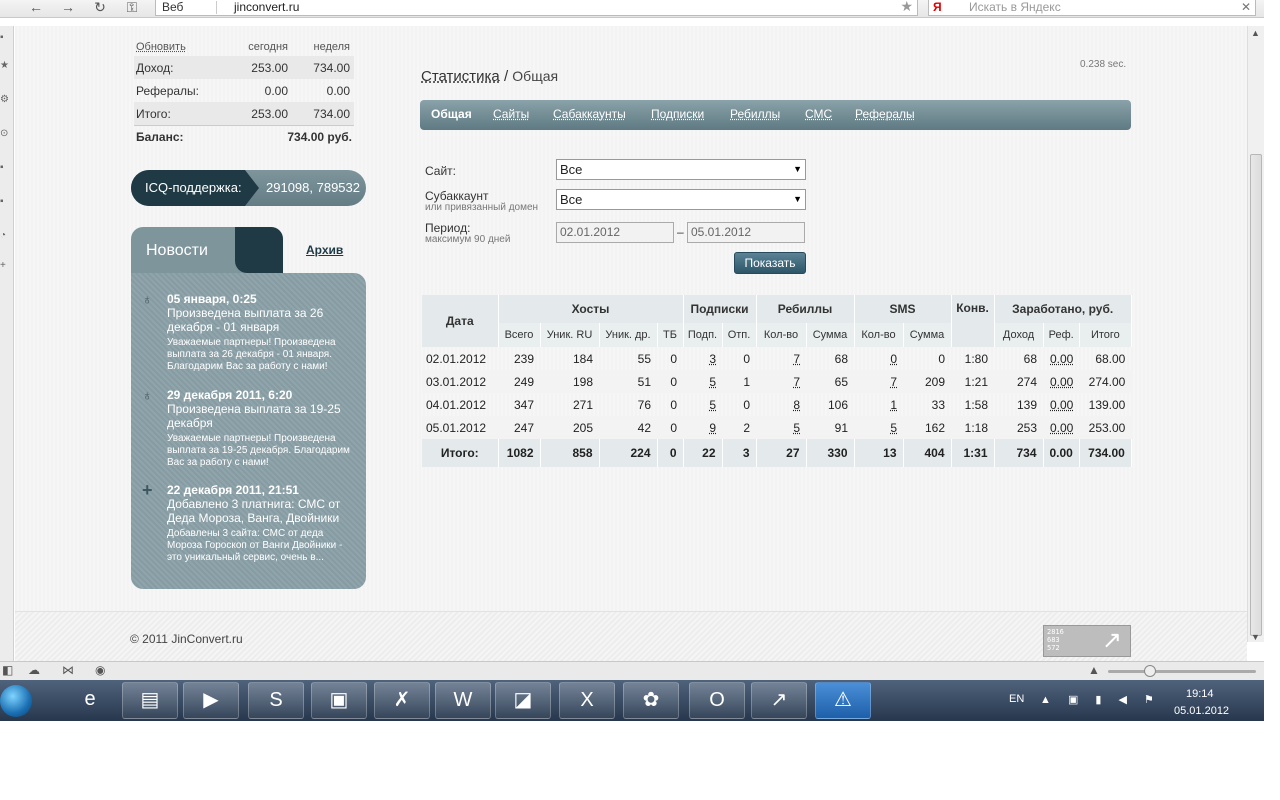  Describe the element at coordinates (460, 76) in the screenshot. I see `breadcrumb-statistics-link: Статистика` at that location.